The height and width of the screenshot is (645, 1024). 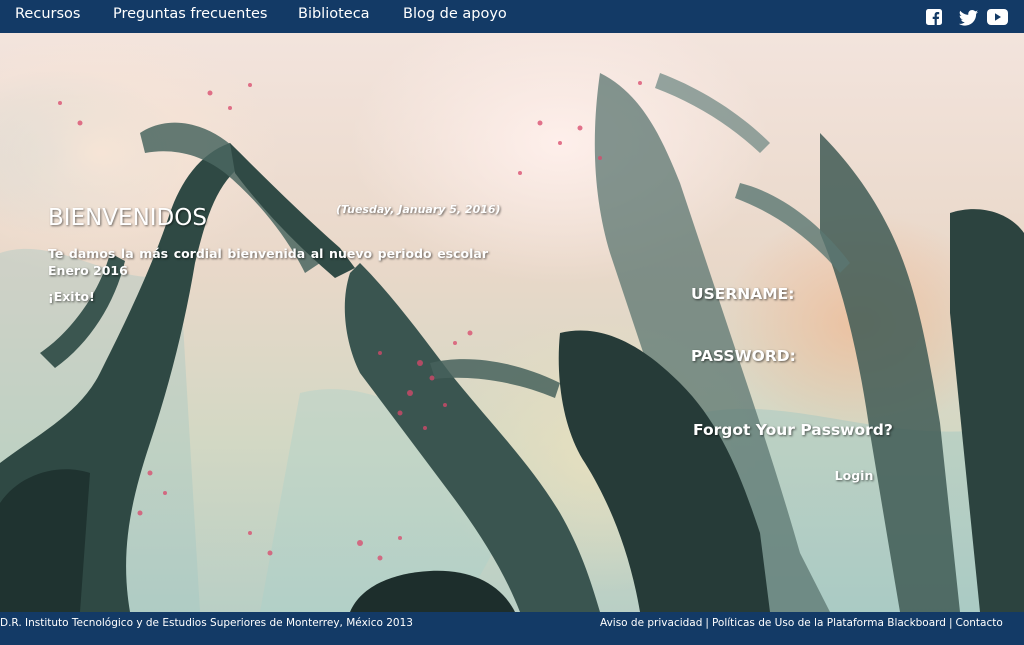 I want to click on nav-link-preguntas-frecuentes: Preguntas frecuentes, so click(x=190, y=14).